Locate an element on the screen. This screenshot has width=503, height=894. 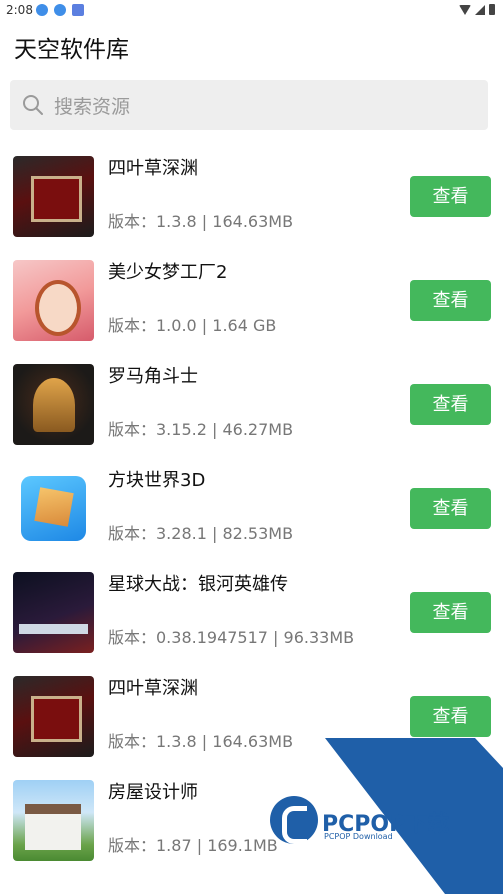
battery-icon is located at coordinates (492, 9).